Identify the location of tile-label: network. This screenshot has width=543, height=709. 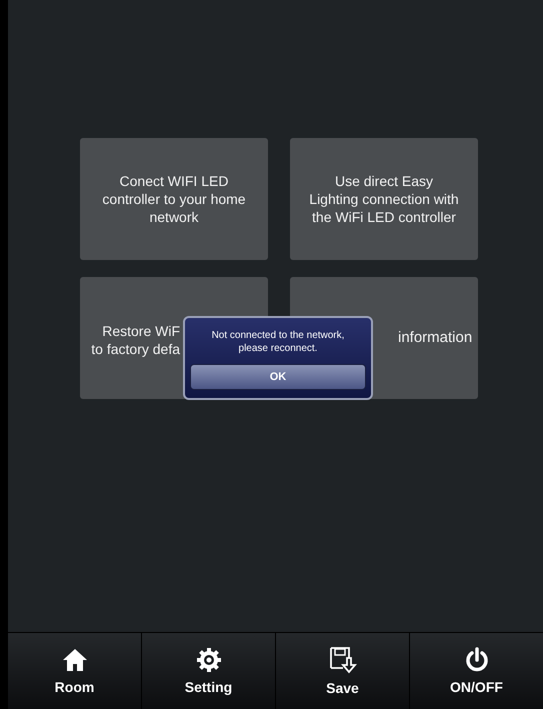
(174, 217).